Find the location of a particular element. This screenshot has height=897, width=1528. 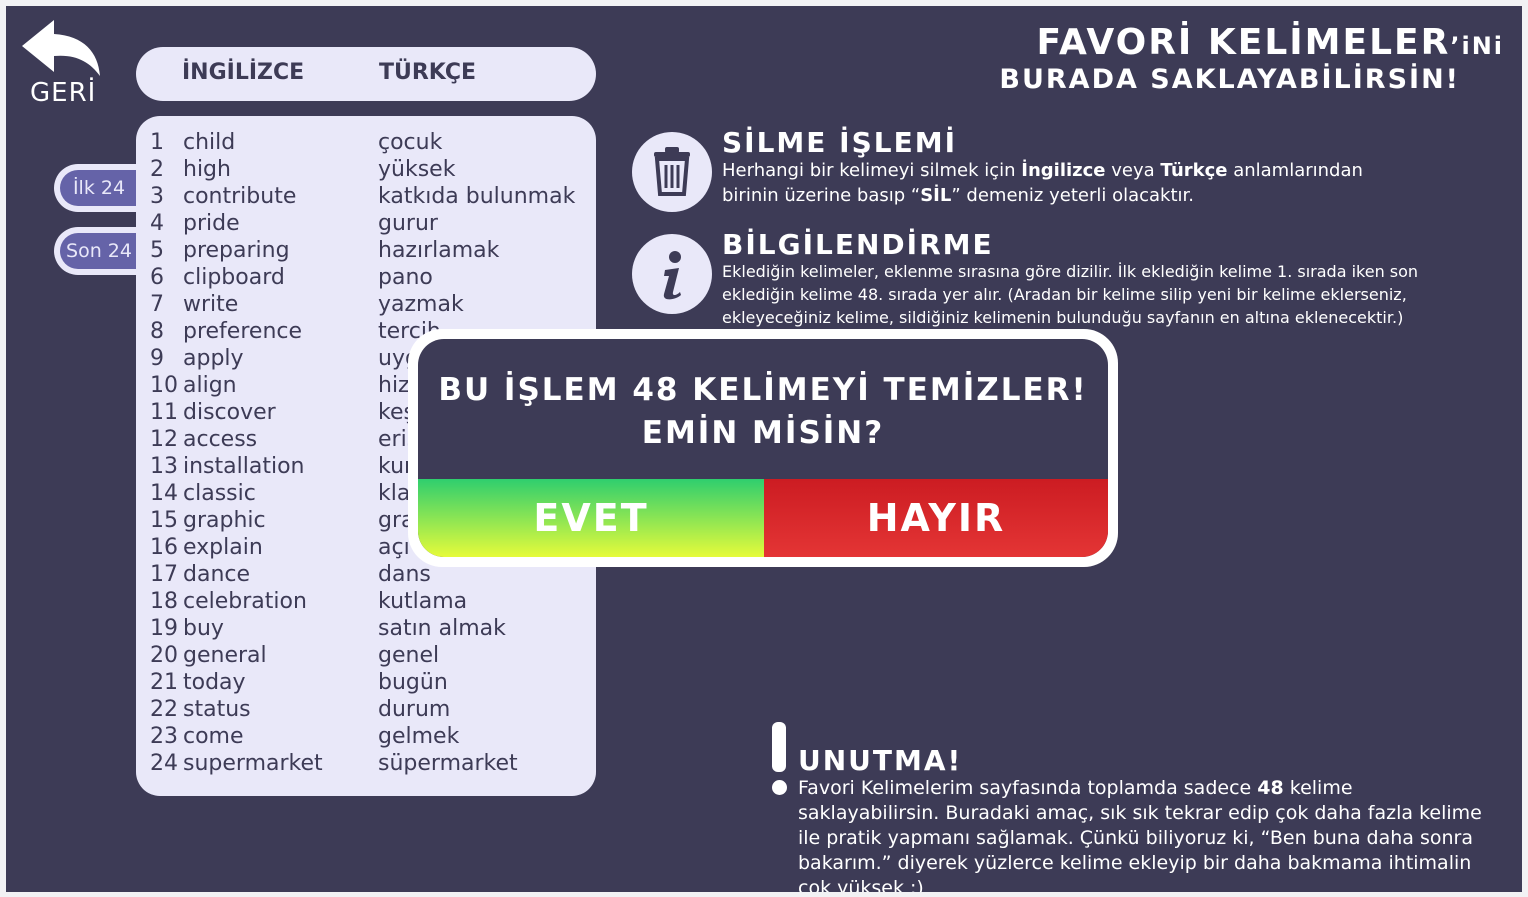

trash-icon-badge is located at coordinates (672, 172).